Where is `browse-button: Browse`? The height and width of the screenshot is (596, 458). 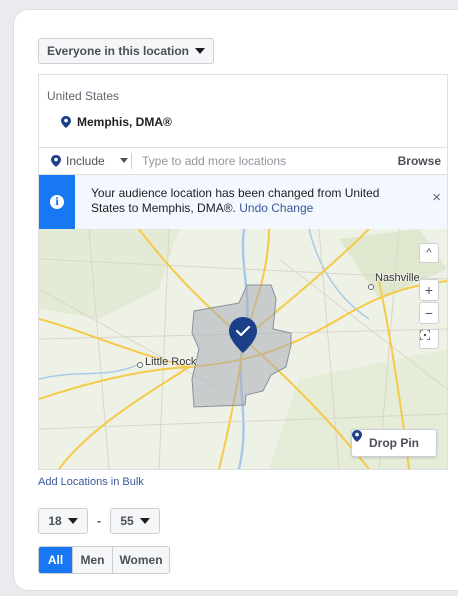
browse-button: Browse is located at coordinates (422, 161).